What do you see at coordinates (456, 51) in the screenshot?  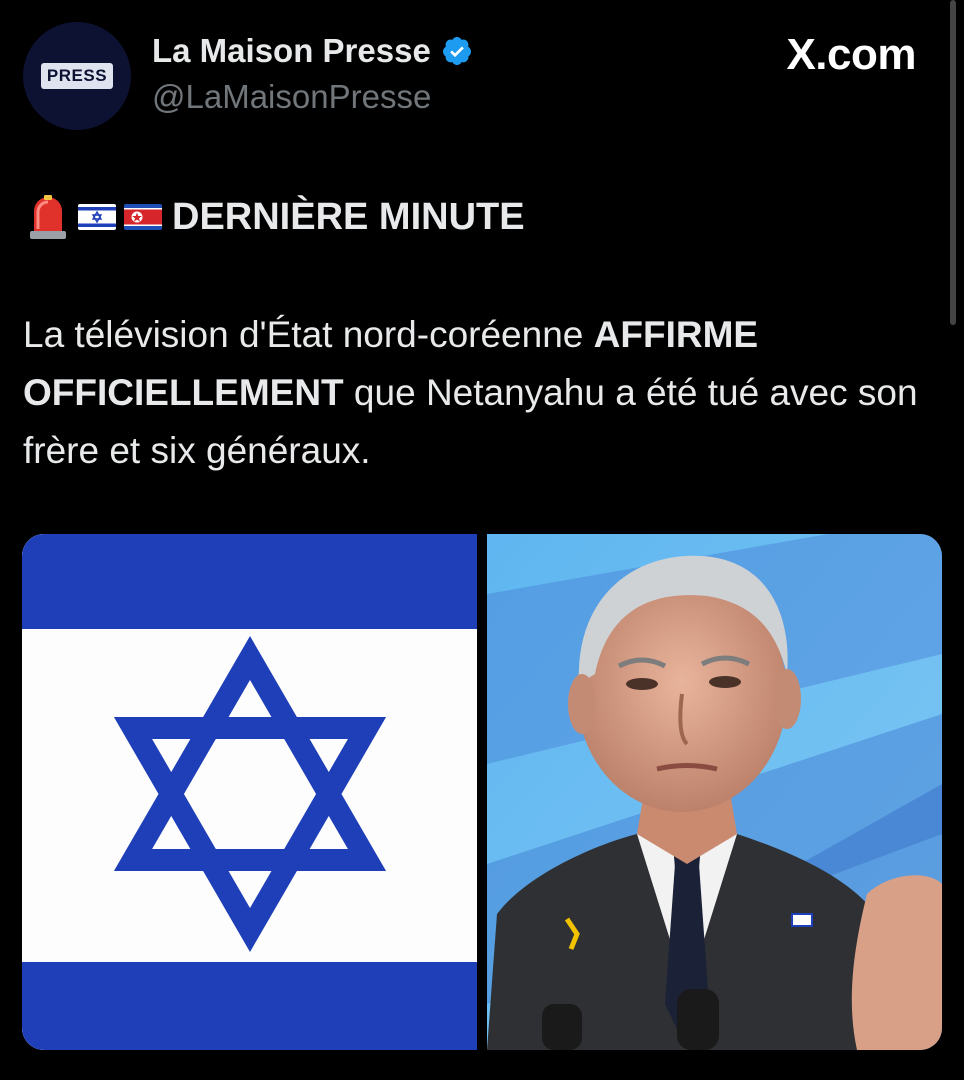 I see `verified-badge-icon` at bounding box center [456, 51].